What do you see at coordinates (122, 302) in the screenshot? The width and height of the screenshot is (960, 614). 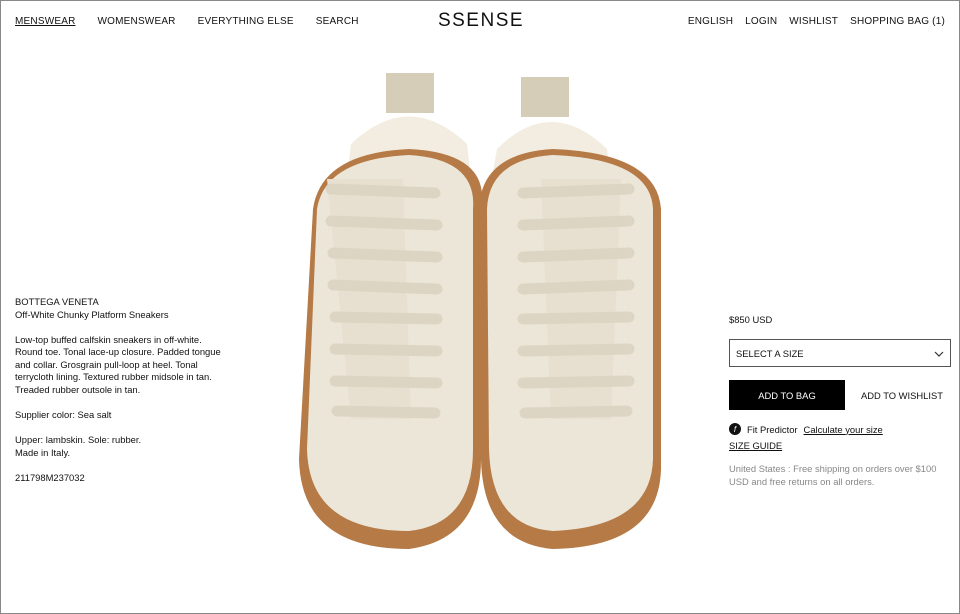 I see `product-brand: BOTTEGA VENETA` at bounding box center [122, 302].